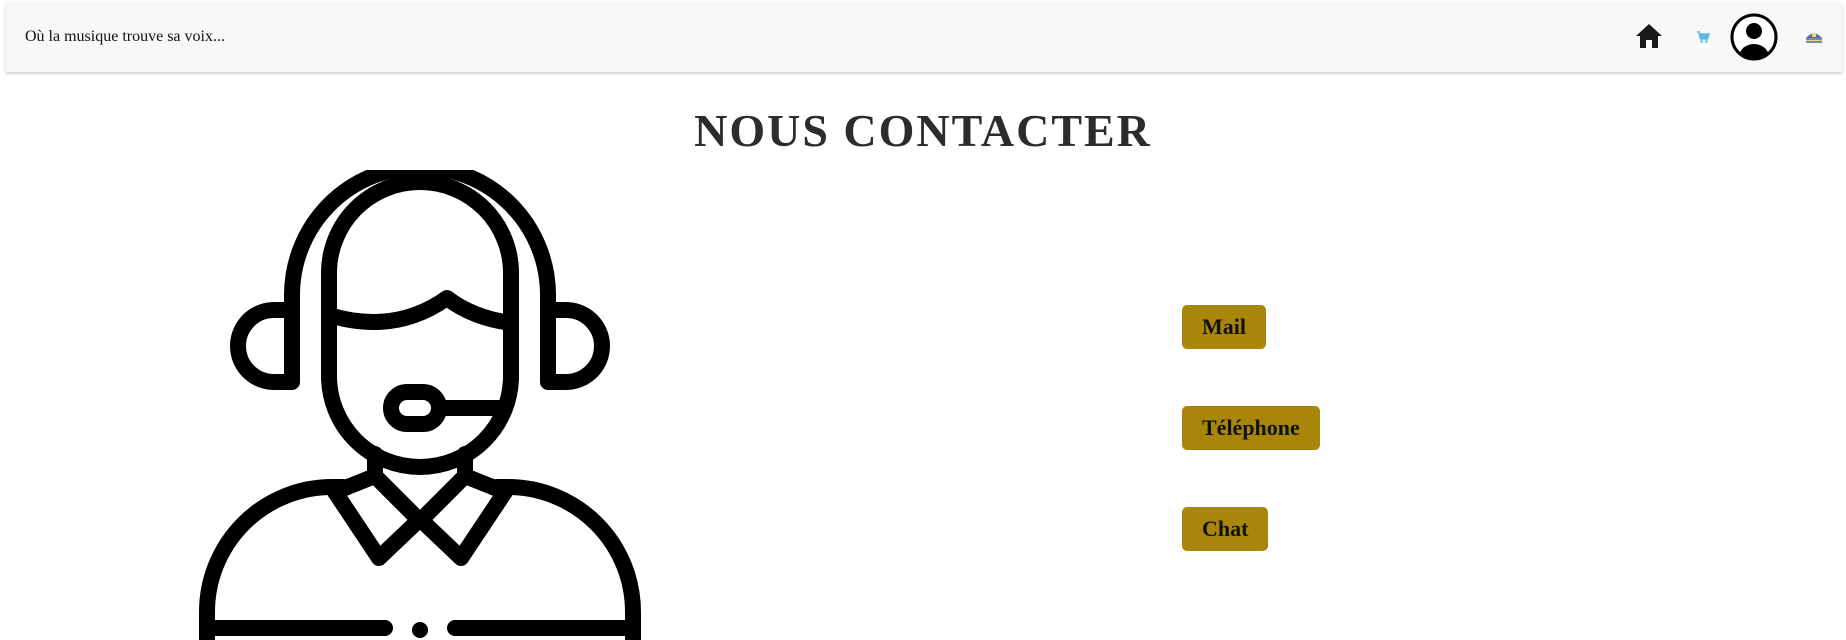 The image size is (1846, 640). I want to click on mail-button: Mail, so click(1224, 327).